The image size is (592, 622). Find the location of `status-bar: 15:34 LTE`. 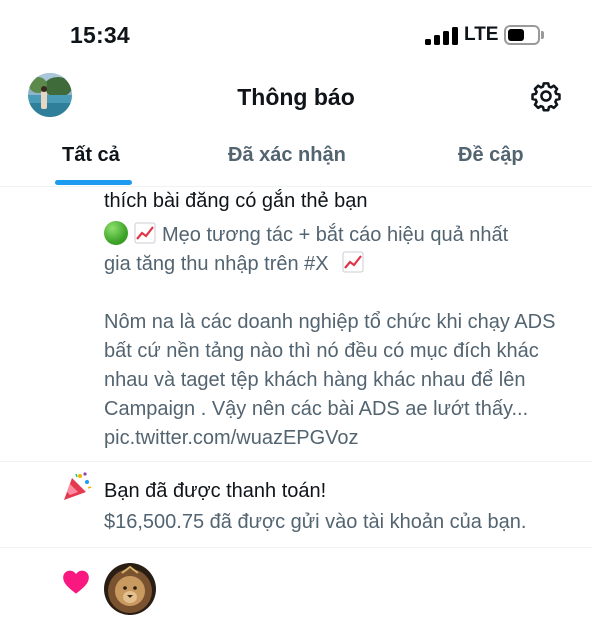

status-bar: 15:34 LTE is located at coordinates (296, 35).